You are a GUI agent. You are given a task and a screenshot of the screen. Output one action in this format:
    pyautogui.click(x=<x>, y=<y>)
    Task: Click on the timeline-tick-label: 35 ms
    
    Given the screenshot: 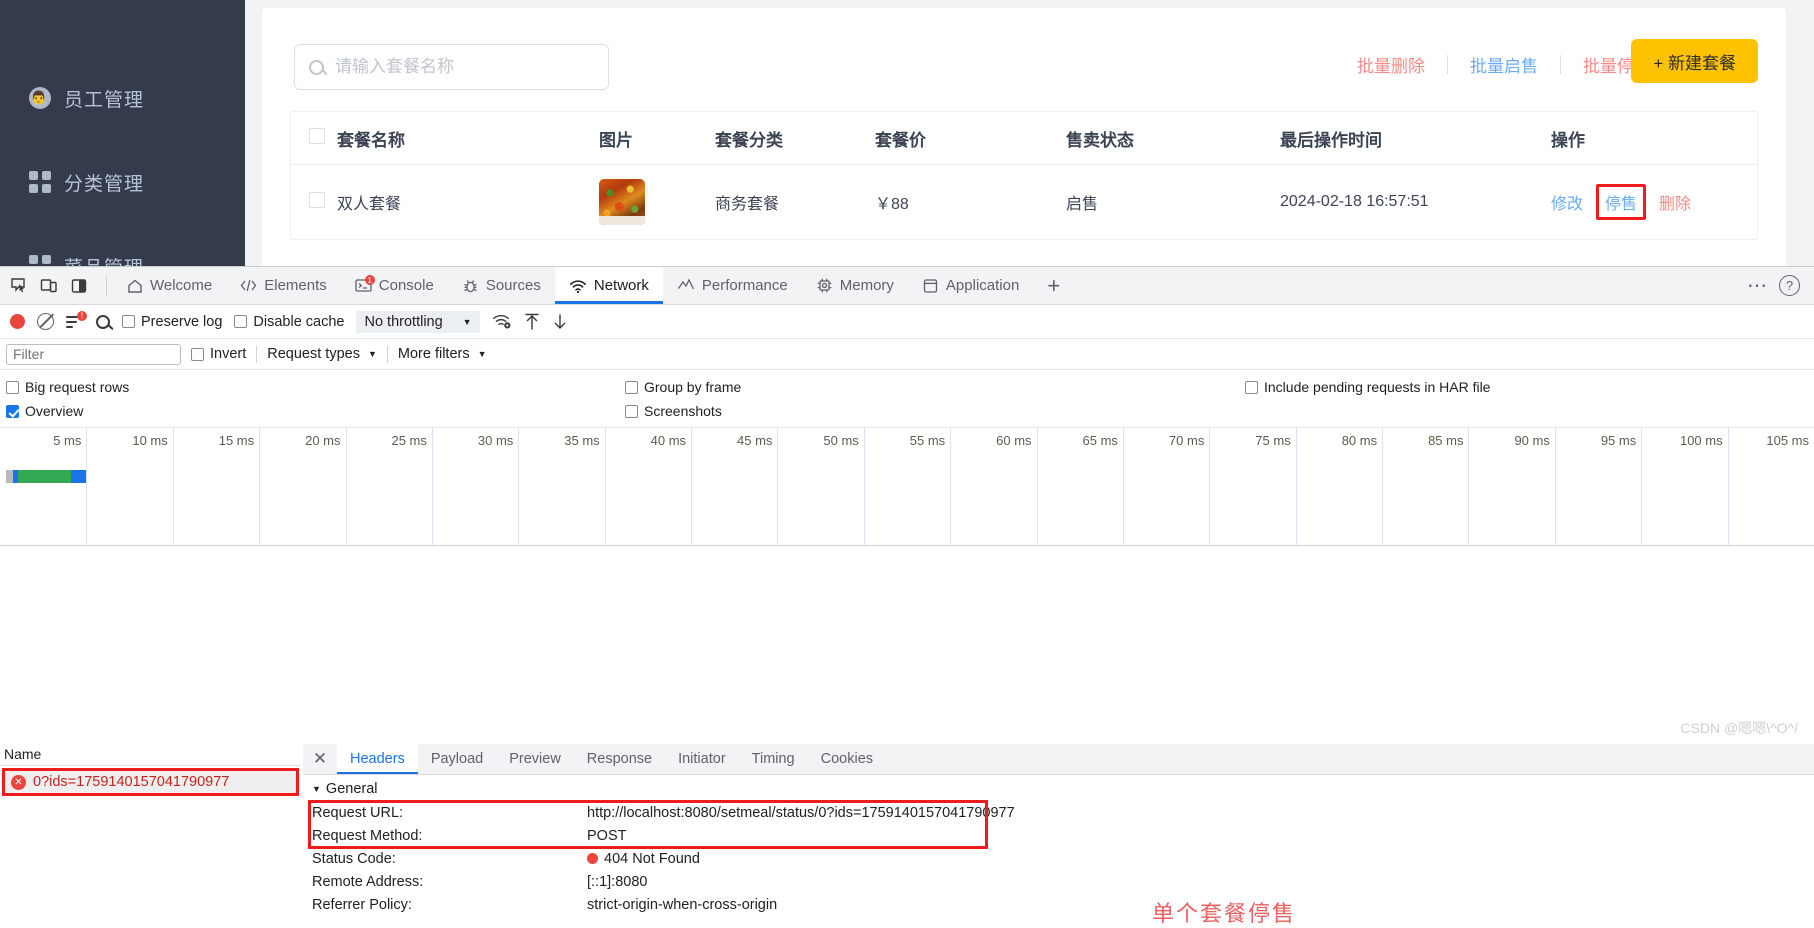 What is the action you would take?
    pyautogui.click(x=582, y=440)
    